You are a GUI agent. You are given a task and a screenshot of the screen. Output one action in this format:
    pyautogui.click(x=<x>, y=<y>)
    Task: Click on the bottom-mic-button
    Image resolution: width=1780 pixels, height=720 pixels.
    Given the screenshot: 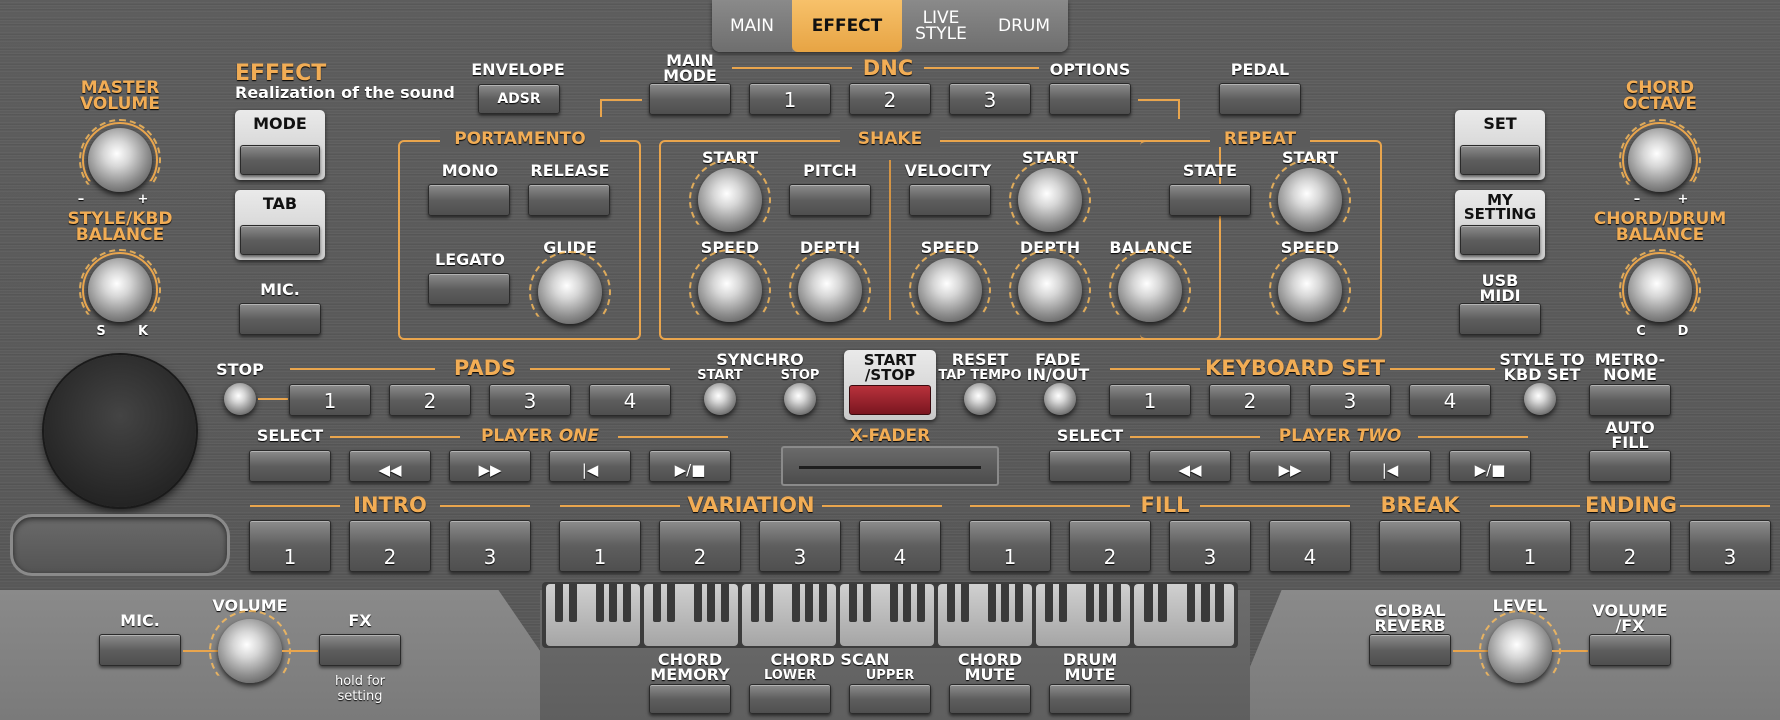 What is the action you would take?
    pyautogui.click(x=140, y=650)
    